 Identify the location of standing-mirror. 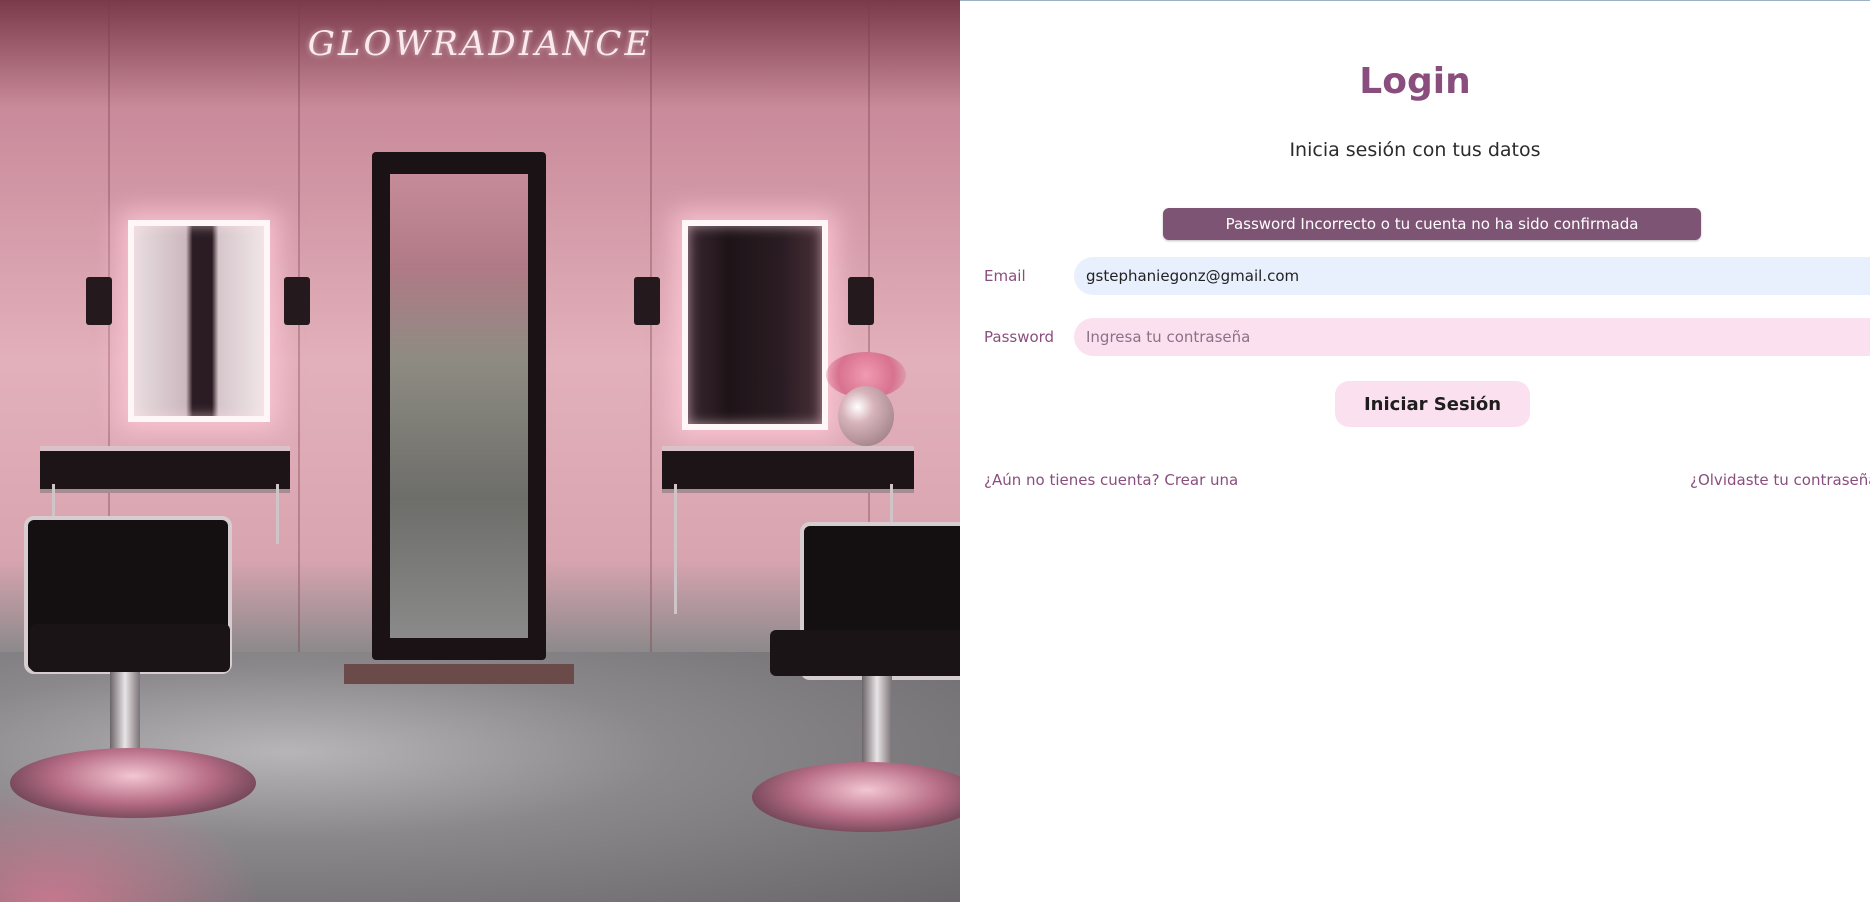
(459, 418).